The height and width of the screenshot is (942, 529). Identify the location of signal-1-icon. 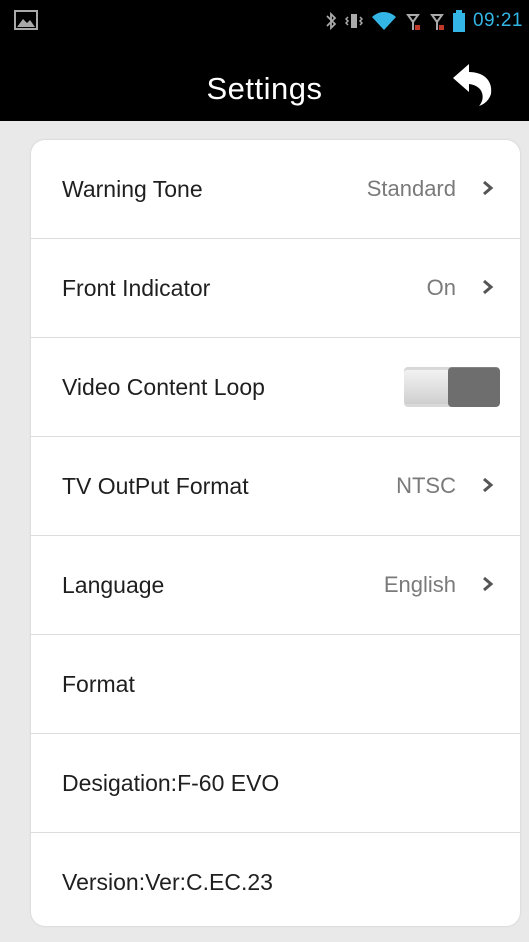
(413, 21).